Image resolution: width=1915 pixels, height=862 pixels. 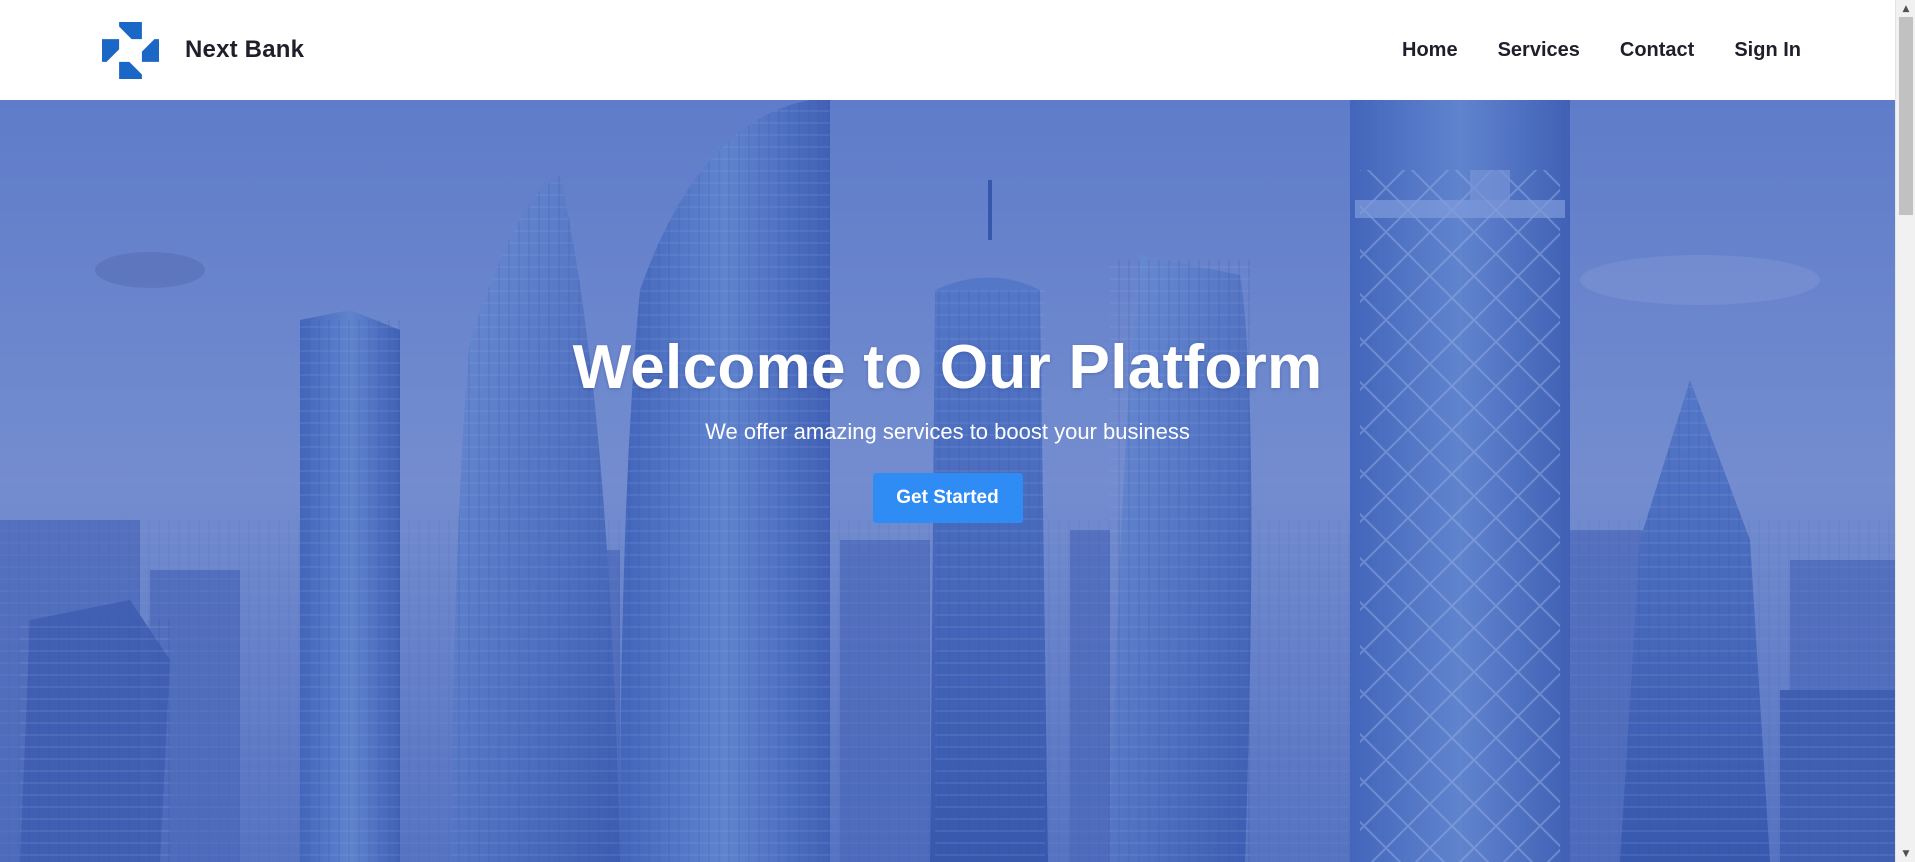 I want to click on nav-home-link: Home, so click(x=1430, y=50).